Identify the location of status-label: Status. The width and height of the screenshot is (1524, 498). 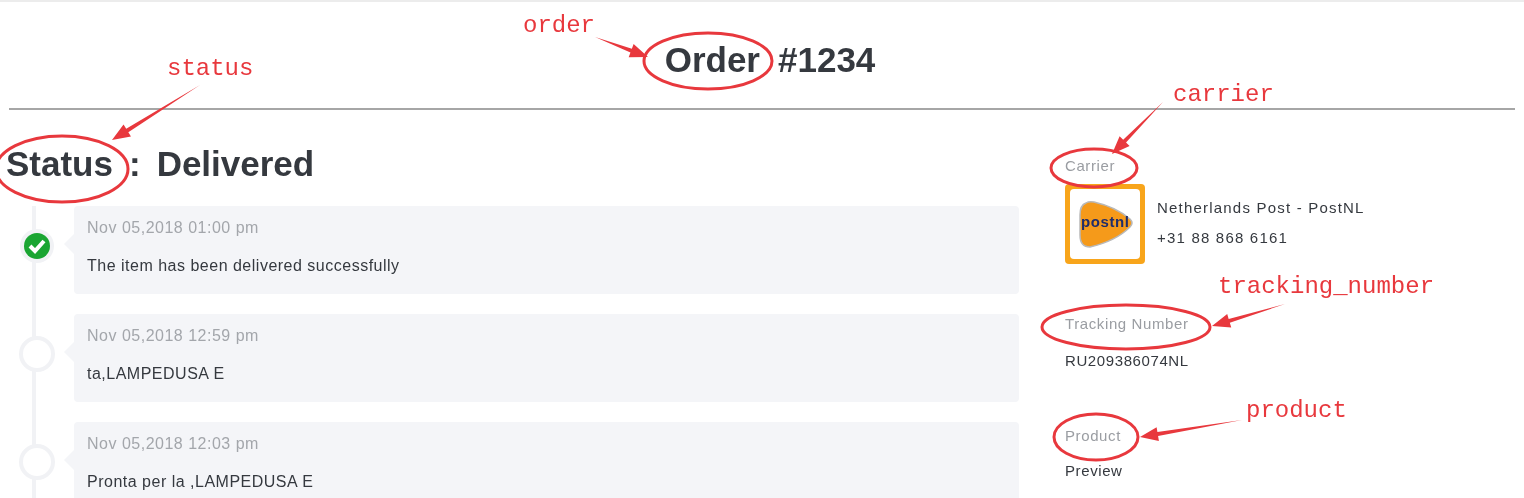
(59, 164).